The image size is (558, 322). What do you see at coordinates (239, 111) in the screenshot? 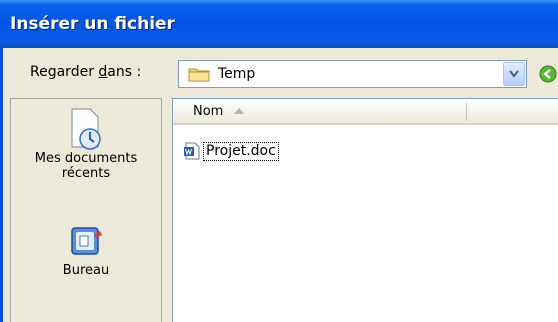
I see `sort-ascending-icon` at bounding box center [239, 111].